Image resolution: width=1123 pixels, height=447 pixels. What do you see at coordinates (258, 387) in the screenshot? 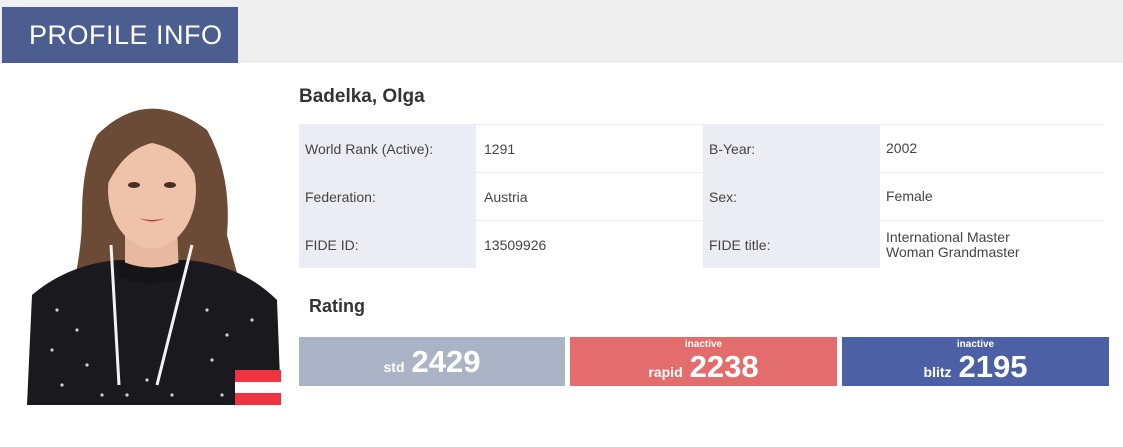
I see `austria-flag-icon` at bounding box center [258, 387].